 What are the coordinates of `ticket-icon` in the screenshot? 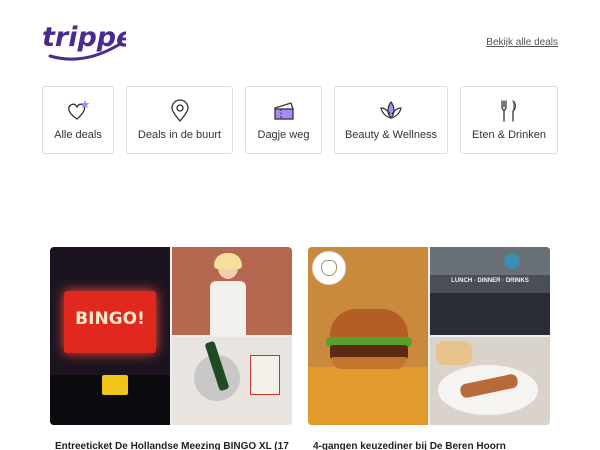 It's located at (284, 111).